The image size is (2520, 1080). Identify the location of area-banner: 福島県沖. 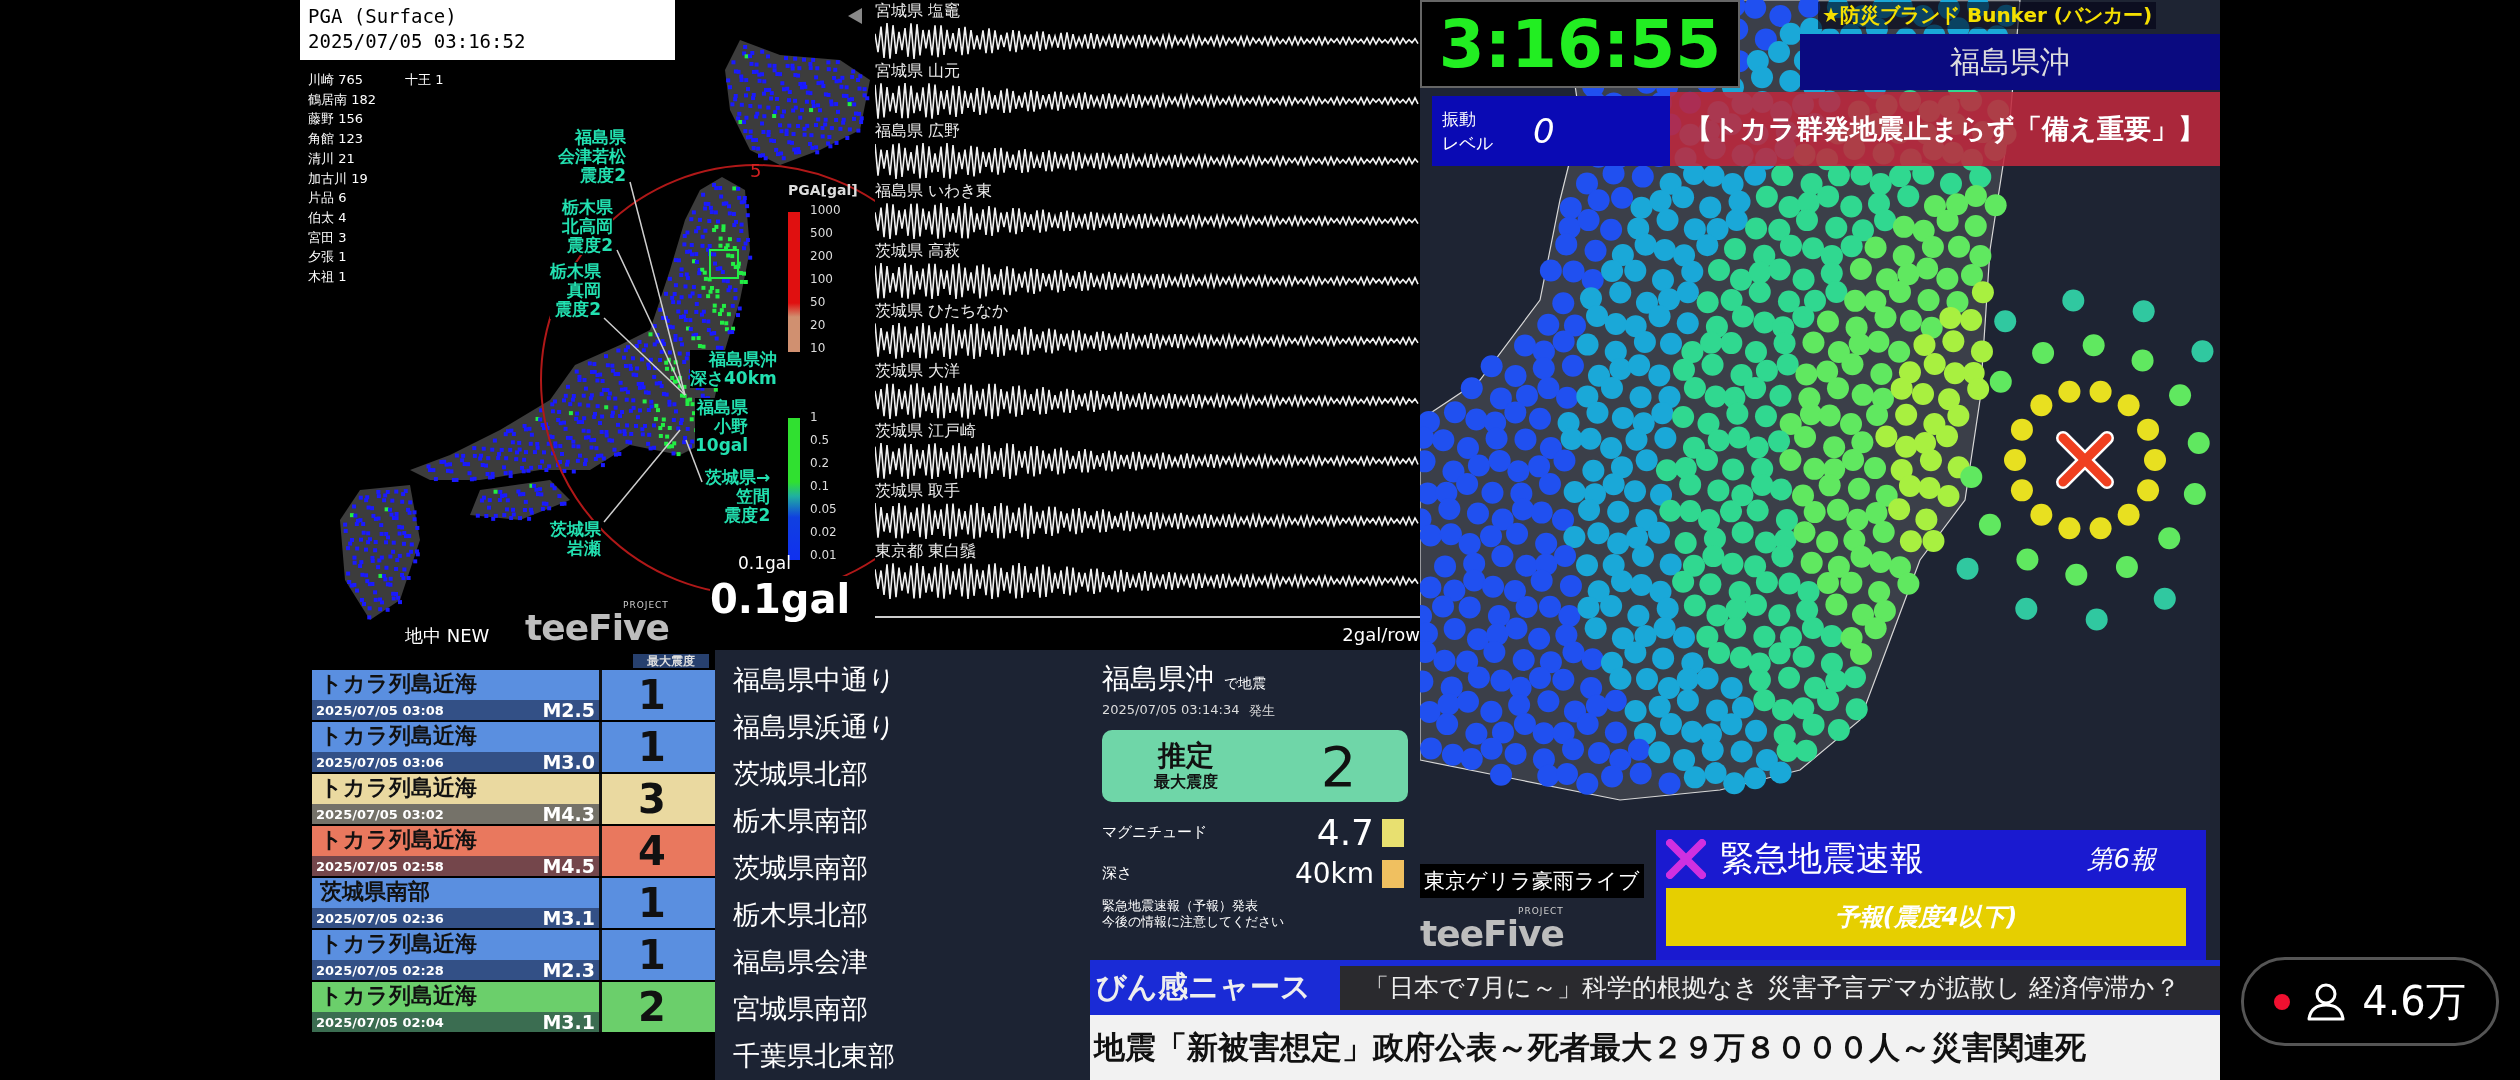
(2010, 62).